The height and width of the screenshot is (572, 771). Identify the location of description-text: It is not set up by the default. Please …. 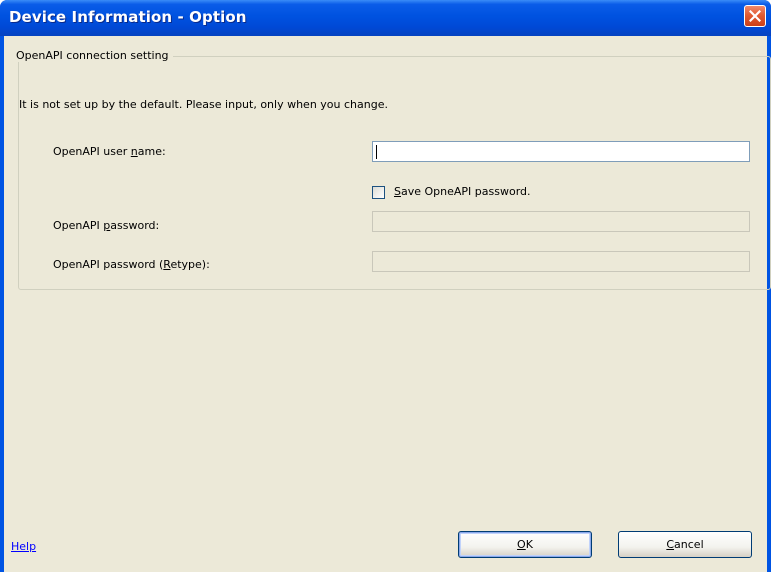
(203, 104).